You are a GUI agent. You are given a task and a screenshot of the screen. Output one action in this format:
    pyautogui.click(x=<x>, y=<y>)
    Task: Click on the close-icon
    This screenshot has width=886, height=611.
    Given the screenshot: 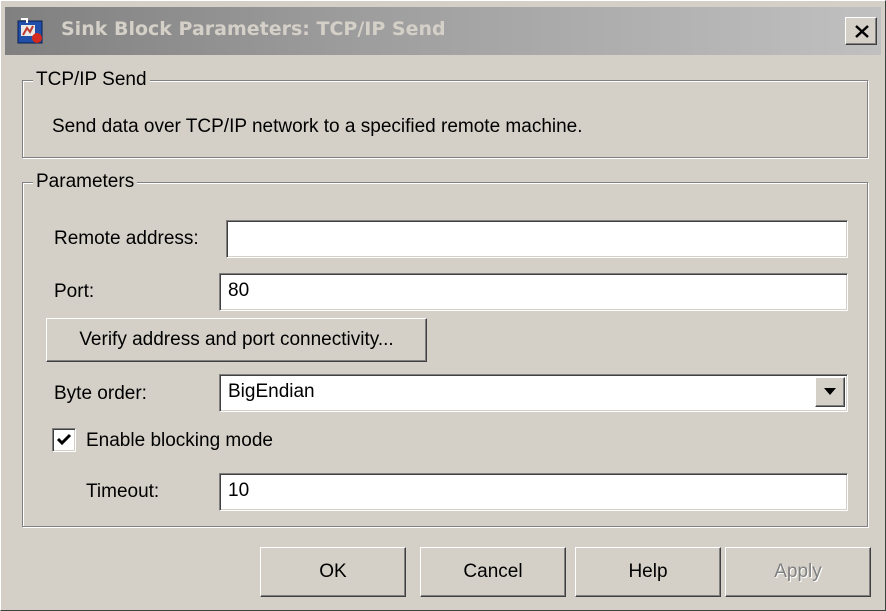 What is the action you would take?
    pyautogui.click(x=862, y=31)
    